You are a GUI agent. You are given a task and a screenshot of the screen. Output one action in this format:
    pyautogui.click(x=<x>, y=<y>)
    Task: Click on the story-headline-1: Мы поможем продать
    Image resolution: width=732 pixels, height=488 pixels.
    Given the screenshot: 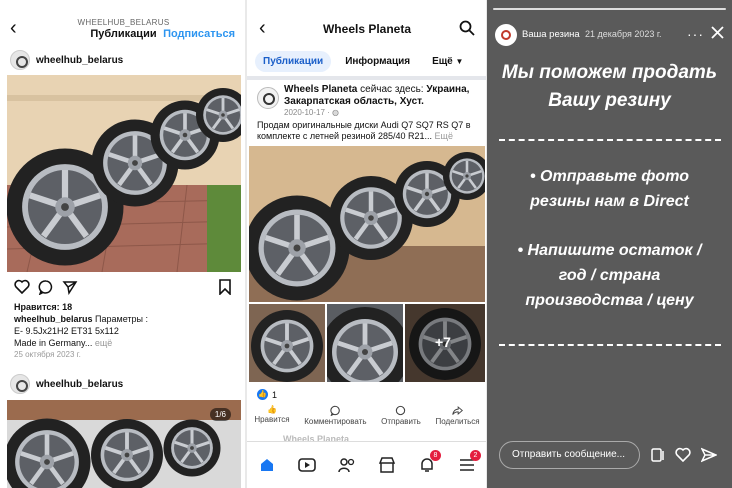 What is the action you would take?
    pyautogui.click(x=609, y=72)
    